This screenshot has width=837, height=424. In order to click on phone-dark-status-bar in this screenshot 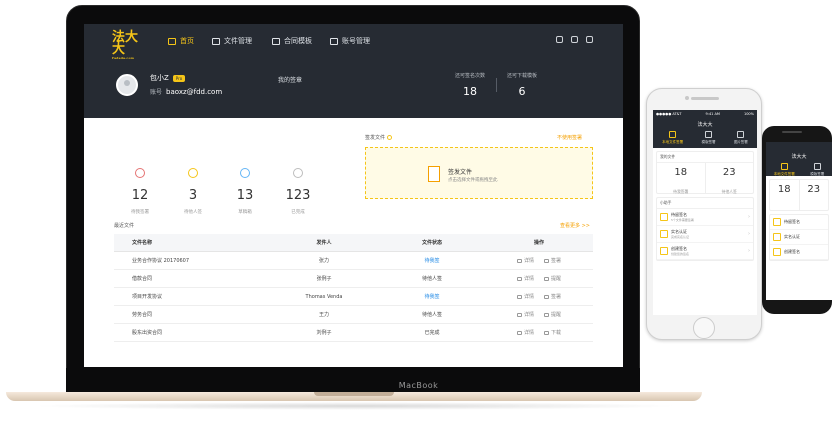, I will do `click(799, 146)`.